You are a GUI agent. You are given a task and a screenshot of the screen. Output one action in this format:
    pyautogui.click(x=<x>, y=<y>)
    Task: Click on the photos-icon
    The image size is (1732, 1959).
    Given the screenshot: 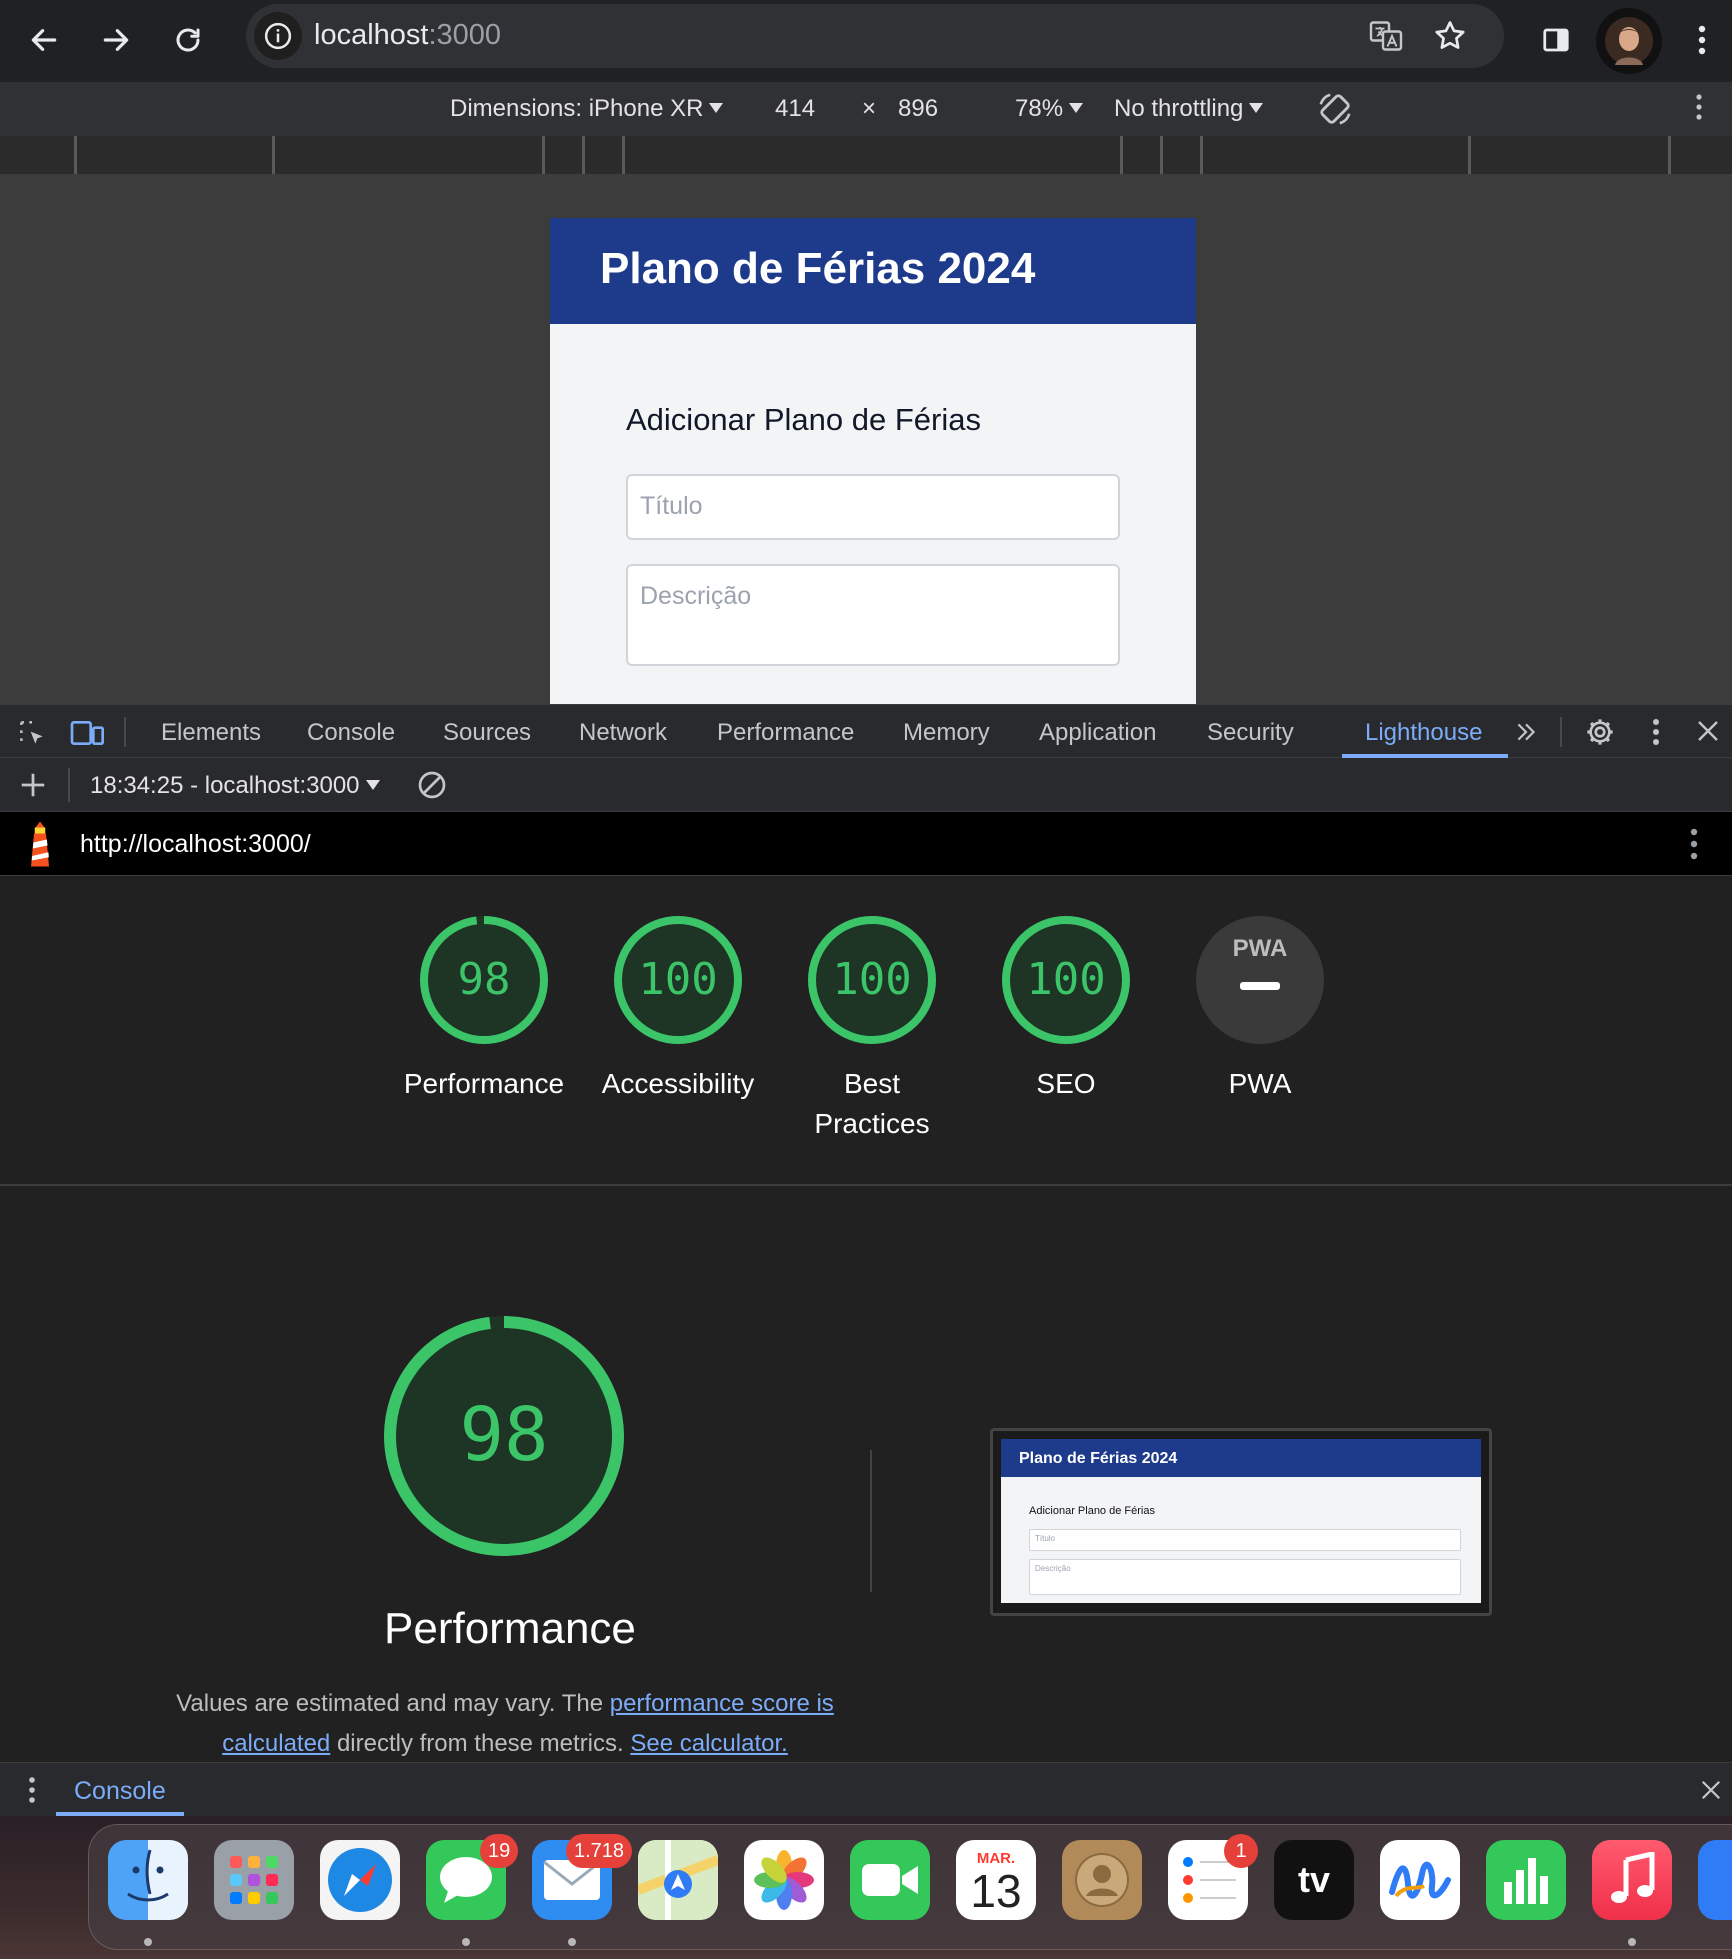 What is the action you would take?
    pyautogui.click(x=784, y=1880)
    